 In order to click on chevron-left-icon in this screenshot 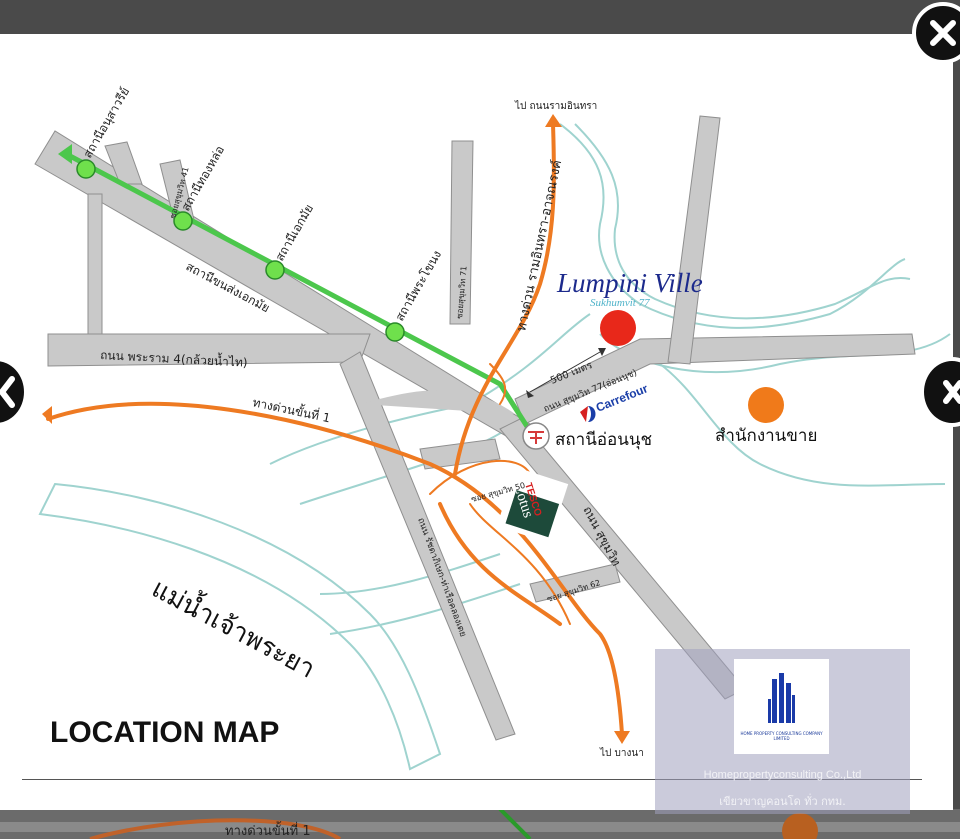, I will do `click(7, 392)`.